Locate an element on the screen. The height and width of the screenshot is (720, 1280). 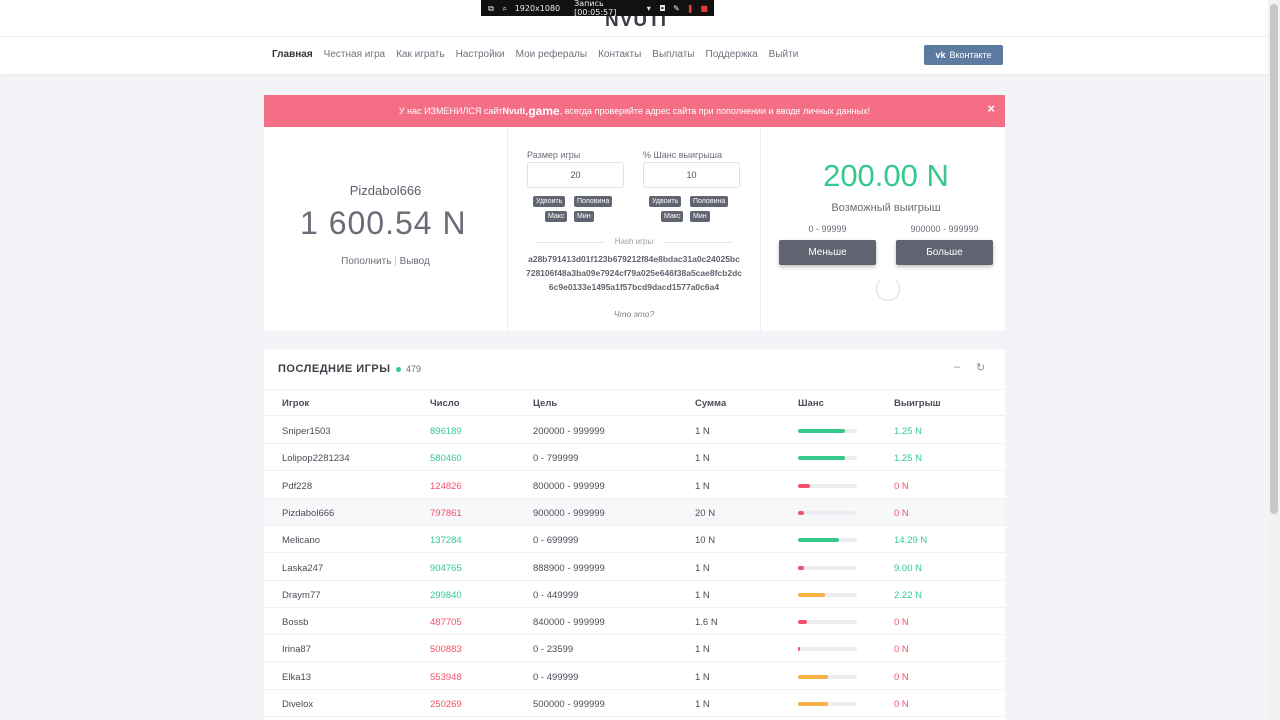
nav-item-contacts: Контакты is located at coordinates (619, 54).